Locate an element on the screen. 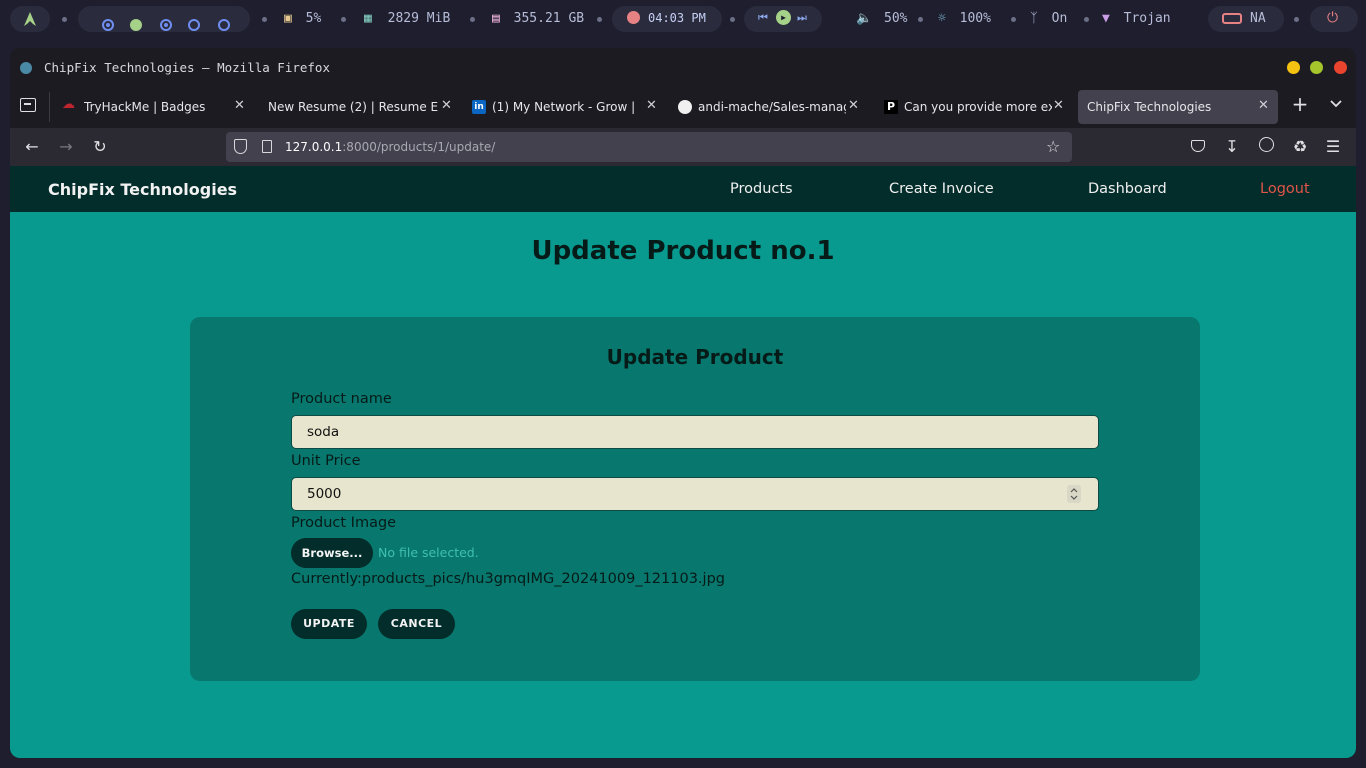 The image size is (1366, 768). clock-icon is located at coordinates (633, 17).